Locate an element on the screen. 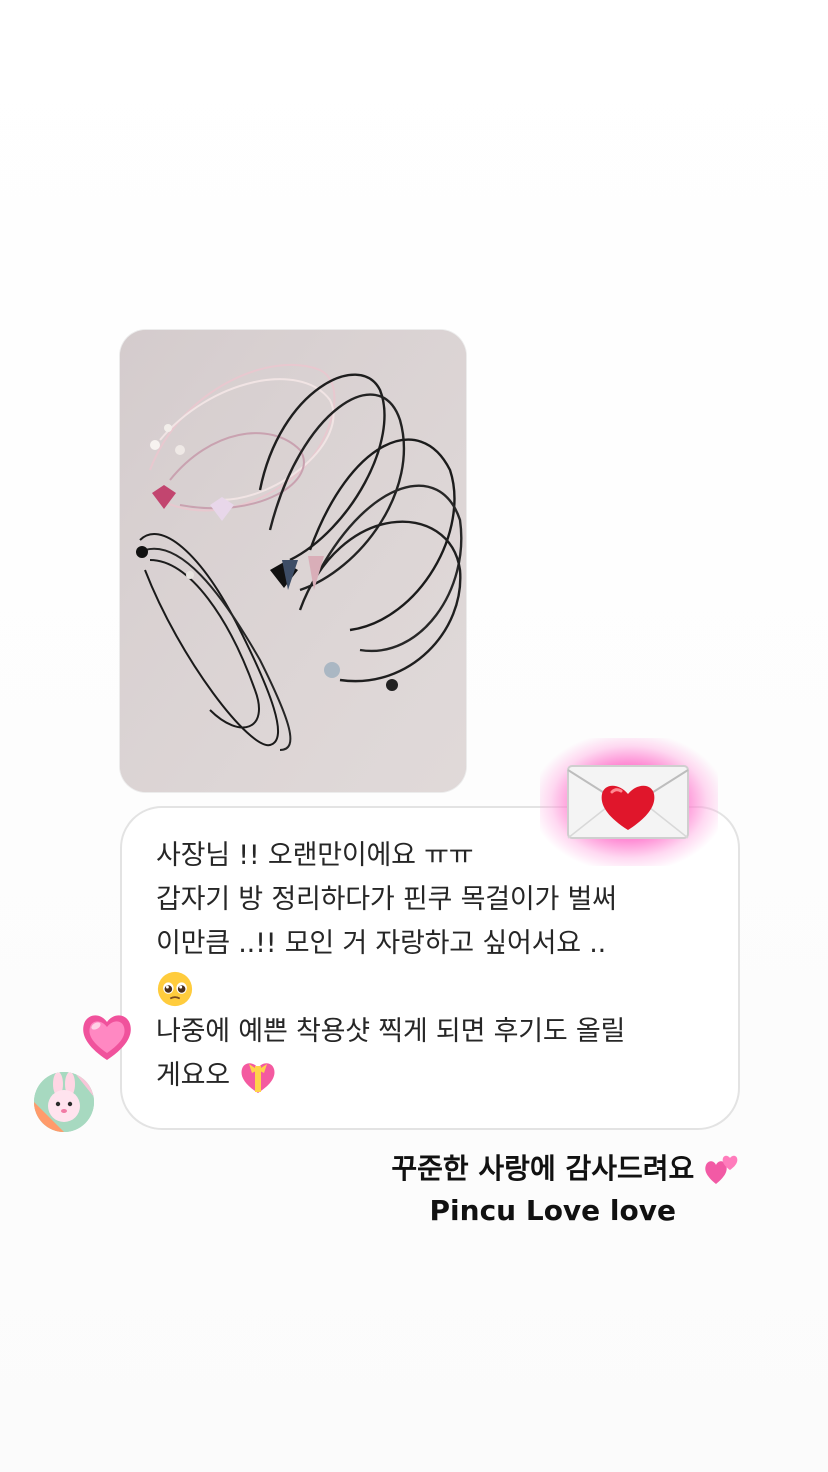  message-line-3: 이만큼 ..!! 모인 거 자랑하고 싶어서요 .. is located at coordinates (381, 943).